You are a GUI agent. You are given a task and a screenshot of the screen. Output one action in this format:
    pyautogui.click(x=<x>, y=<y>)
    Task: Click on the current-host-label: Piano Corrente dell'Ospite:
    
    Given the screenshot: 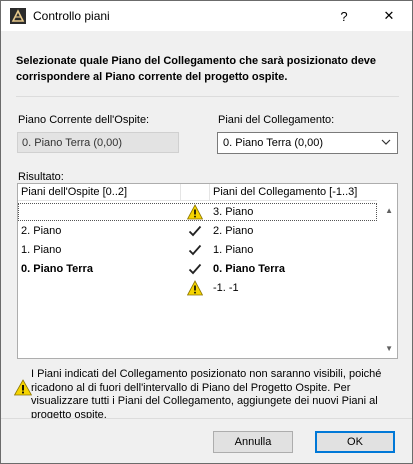 What is the action you would take?
    pyautogui.click(x=84, y=120)
    